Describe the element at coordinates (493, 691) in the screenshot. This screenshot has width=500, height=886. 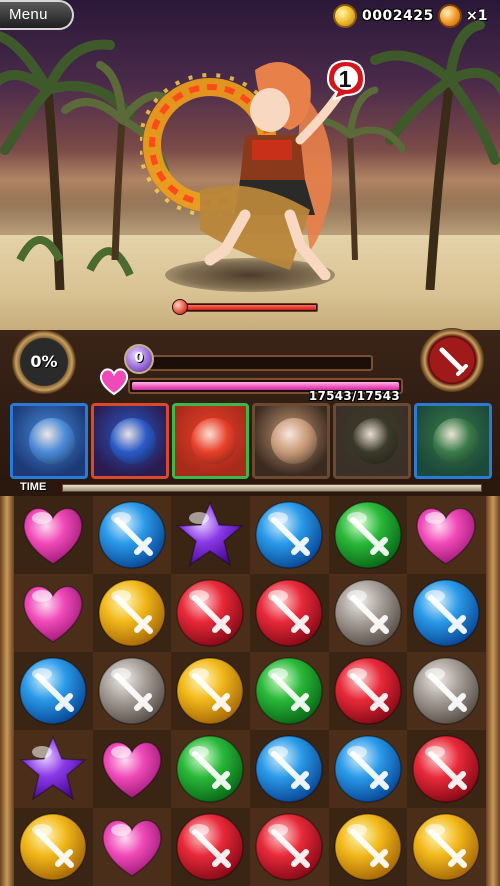
I see `board-frame-right` at that location.